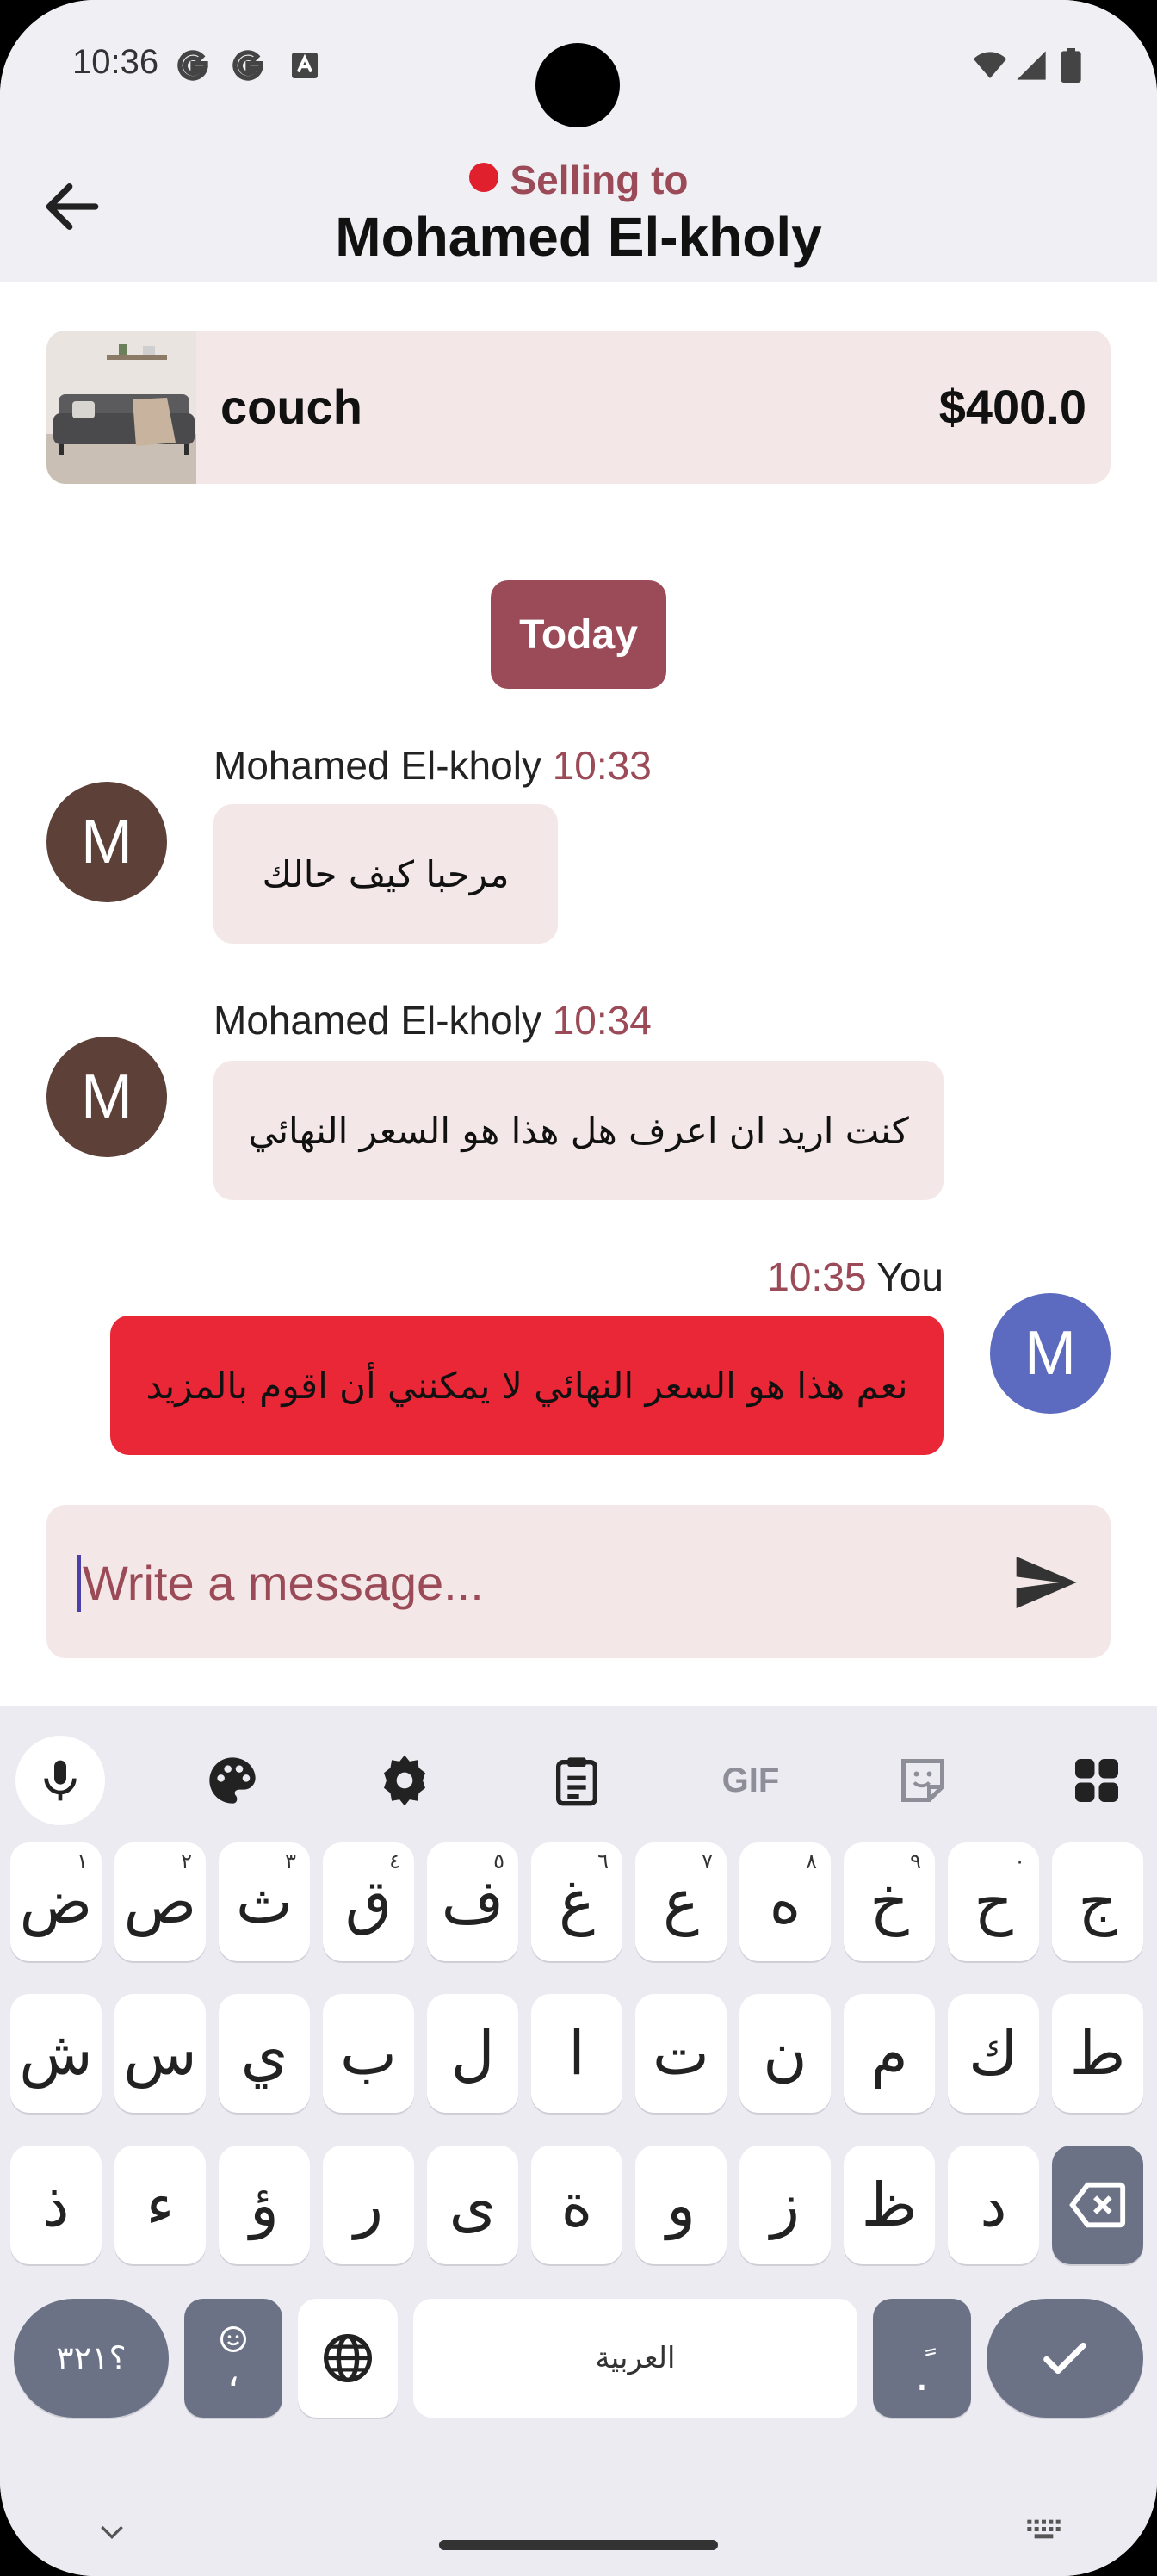 The height and width of the screenshot is (2576, 1157). I want to click on message-sender: Mohamed El-kholy, so click(377, 1021).